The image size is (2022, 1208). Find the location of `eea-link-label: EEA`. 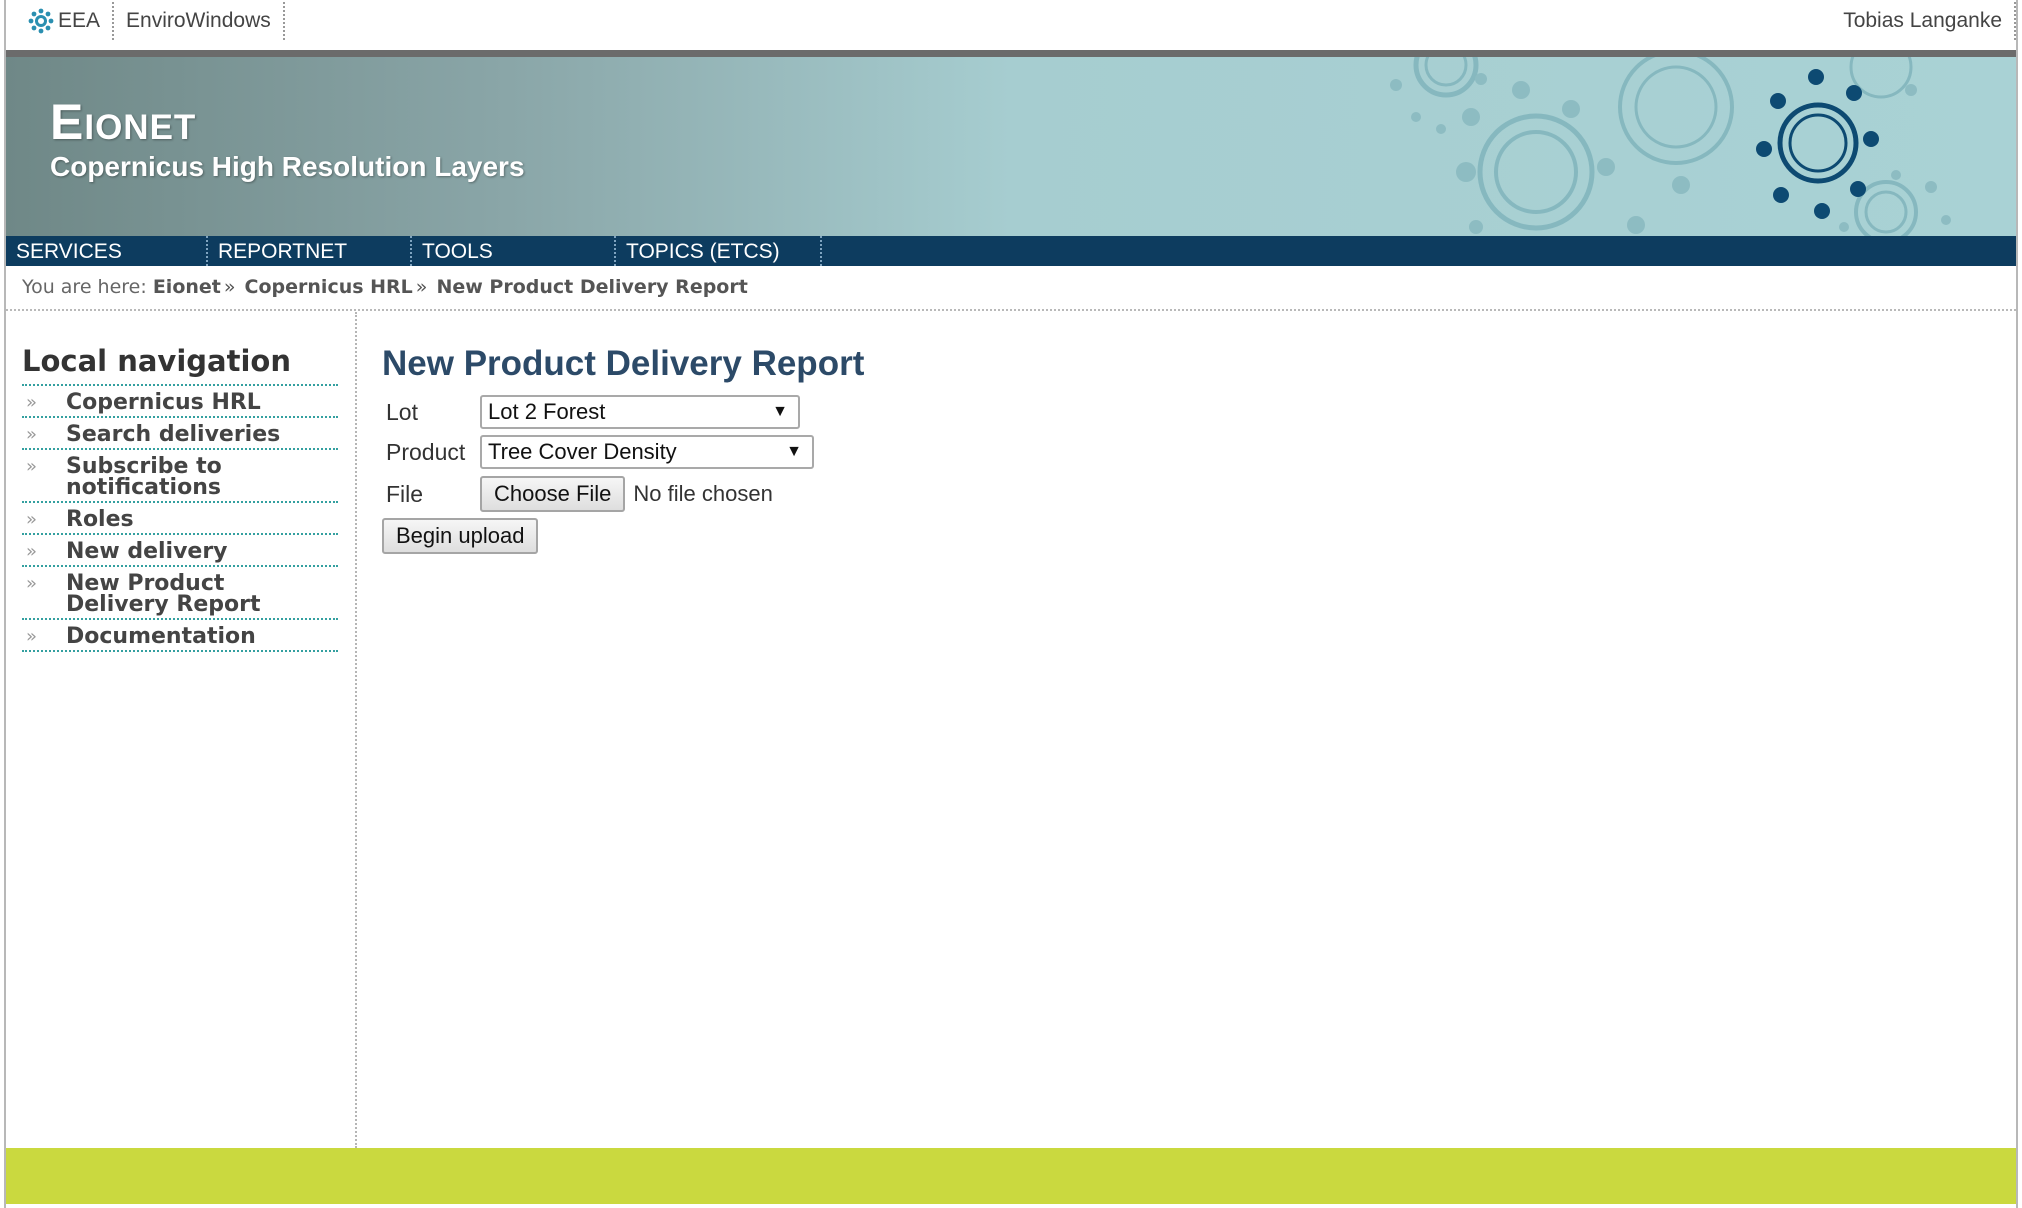

eea-link-label: EEA is located at coordinates (79, 20).